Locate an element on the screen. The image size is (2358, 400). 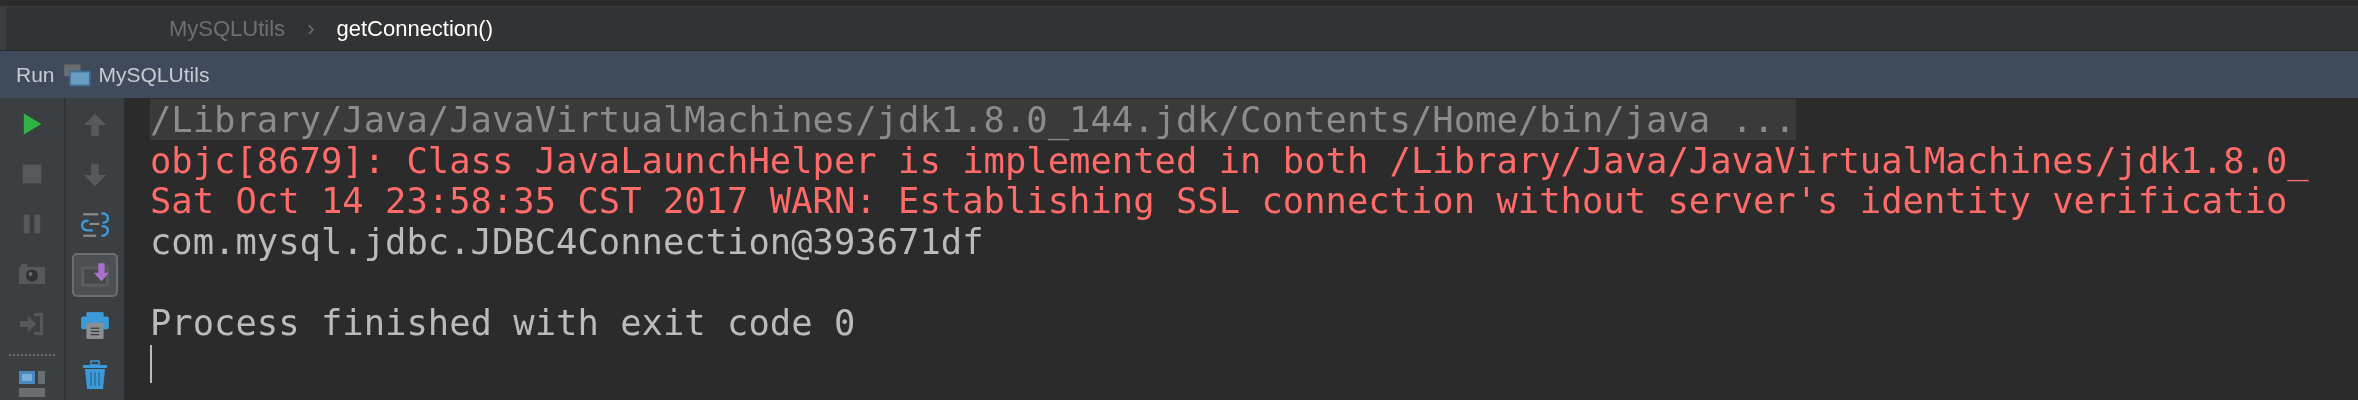
soft-wrap-icon is located at coordinates (95, 225).